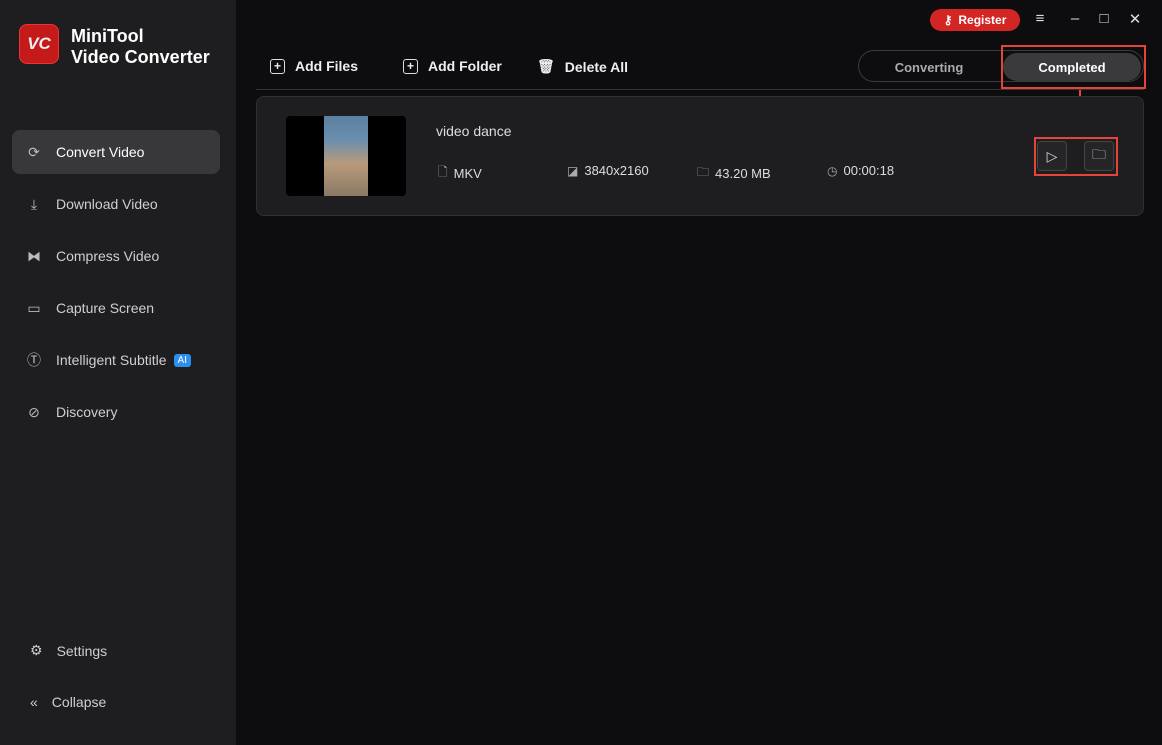 Image resolution: width=1162 pixels, height=745 pixels. What do you see at coordinates (39, 44) in the screenshot?
I see `app-logo: VC` at bounding box center [39, 44].